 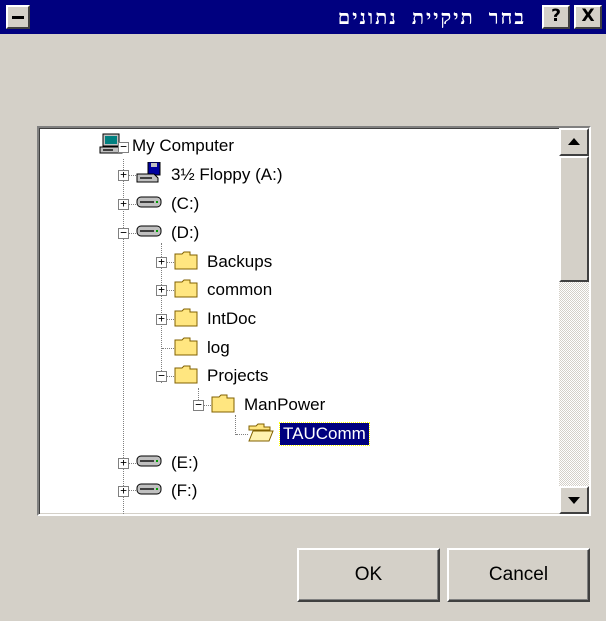 What do you see at coordinates (240, 289) in the screenshot?
I see `tree-item-label: common` at bounding box center [240, 289].